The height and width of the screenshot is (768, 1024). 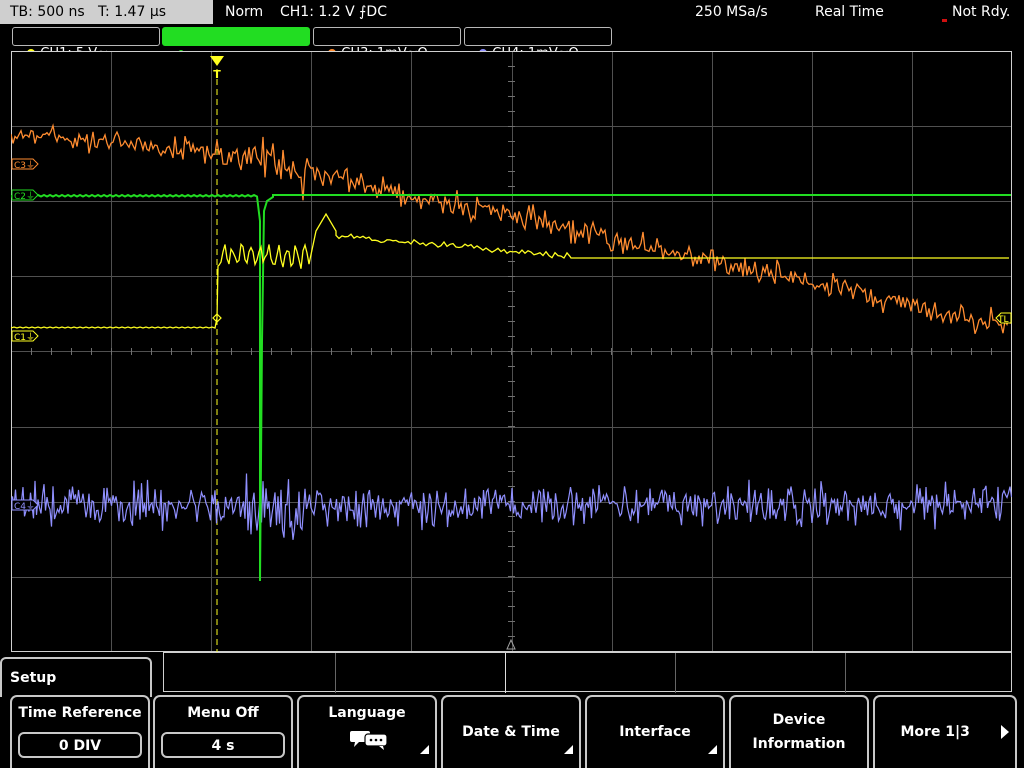 What do you see at coordinates (367, 713) in the screenshot?
I see `softkey-label: Language` at bounding box center [367, 713].